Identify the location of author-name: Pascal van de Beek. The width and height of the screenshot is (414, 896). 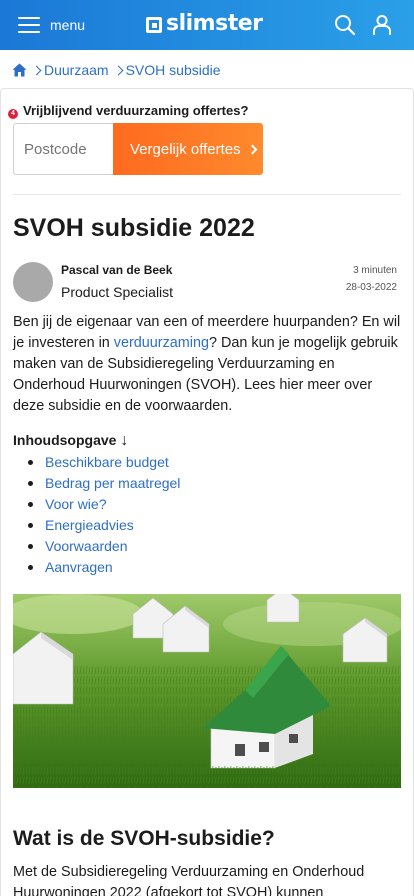
(117, 270).